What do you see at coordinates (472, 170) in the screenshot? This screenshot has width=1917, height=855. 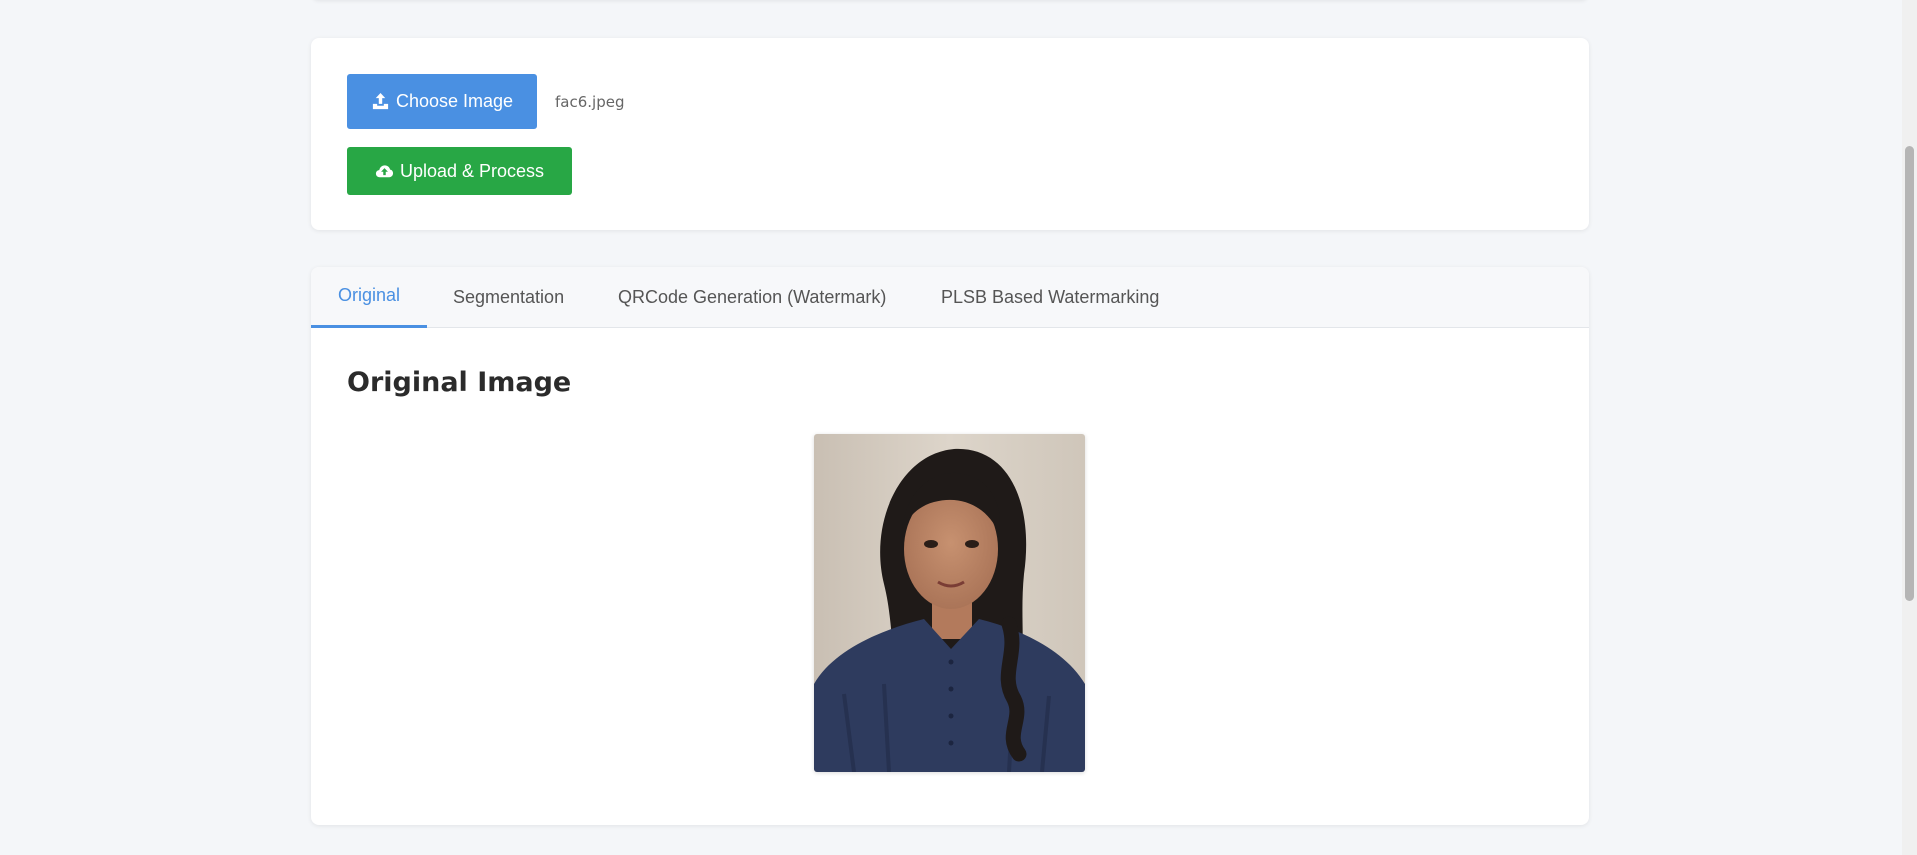 I see `upload-process-label: Upload & Process` at bounding box center [472, 170].